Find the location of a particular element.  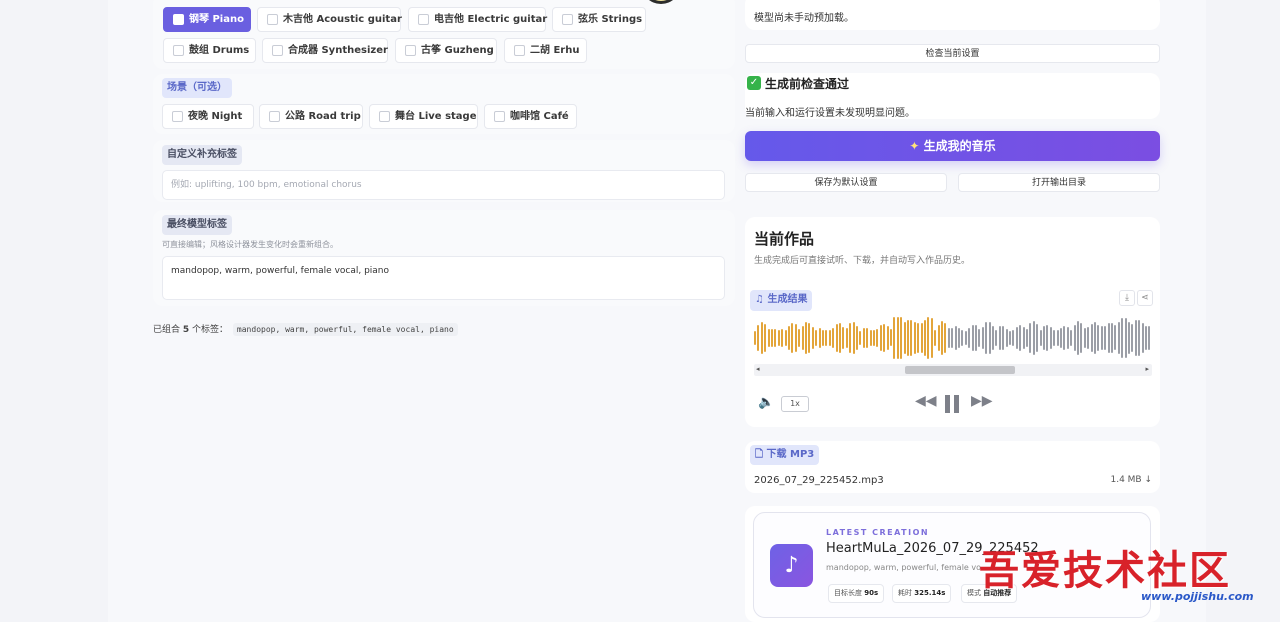

chip-erhu: 二胡 Erhu is located at coordinates (545, 50).